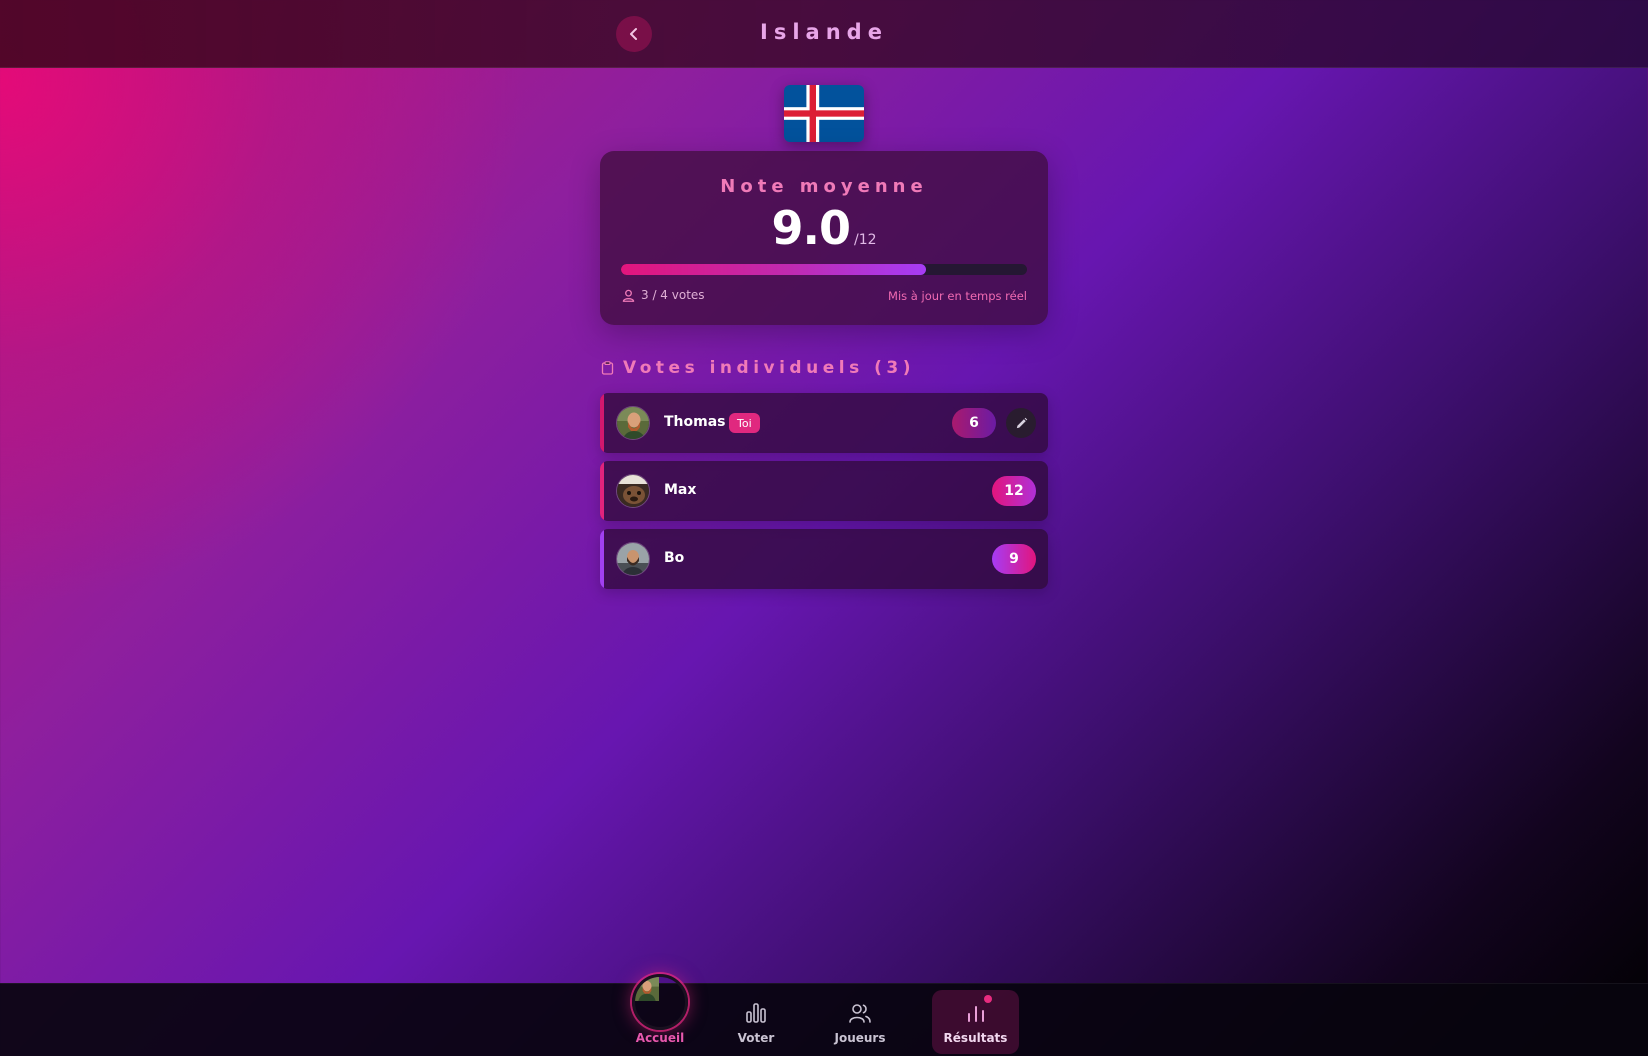 This screenshot has width=1648, height=1056. I want to click on realtime-note: Mis à jour en temps réel, so click(957, 296).